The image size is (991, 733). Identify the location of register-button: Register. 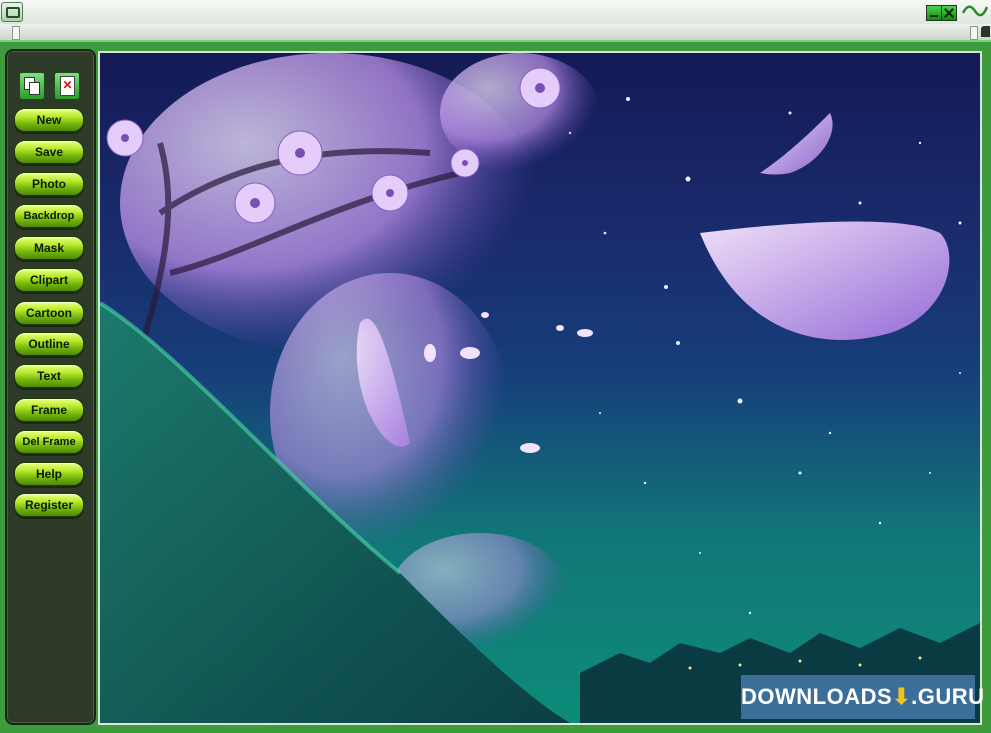
(49, 505).